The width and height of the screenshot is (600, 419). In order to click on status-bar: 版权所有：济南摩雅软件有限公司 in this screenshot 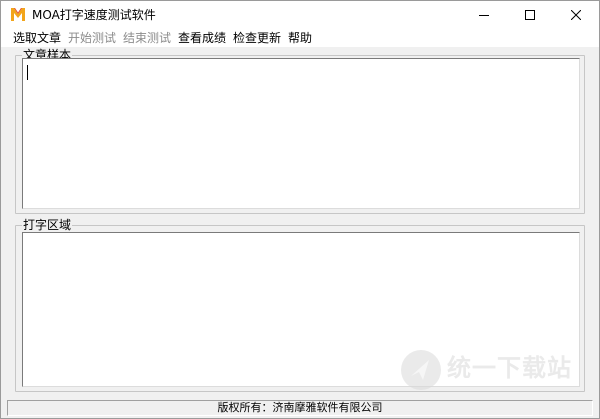, I will do `click(300, 408)`.